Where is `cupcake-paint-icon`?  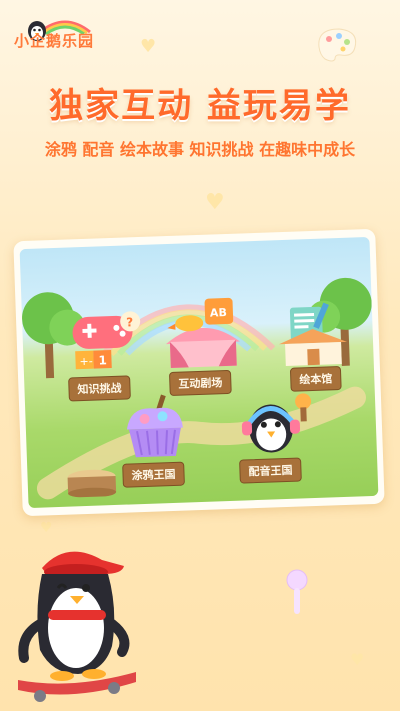 cupcake-paint-icon is located at coordinates (154, 426).